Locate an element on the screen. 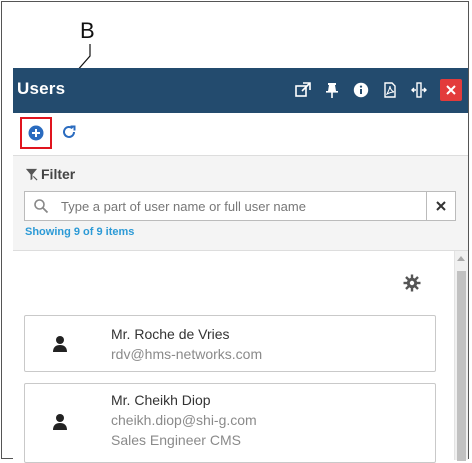  user-name: Mr. Cheikh Diop is located at coordinates (161, 400).